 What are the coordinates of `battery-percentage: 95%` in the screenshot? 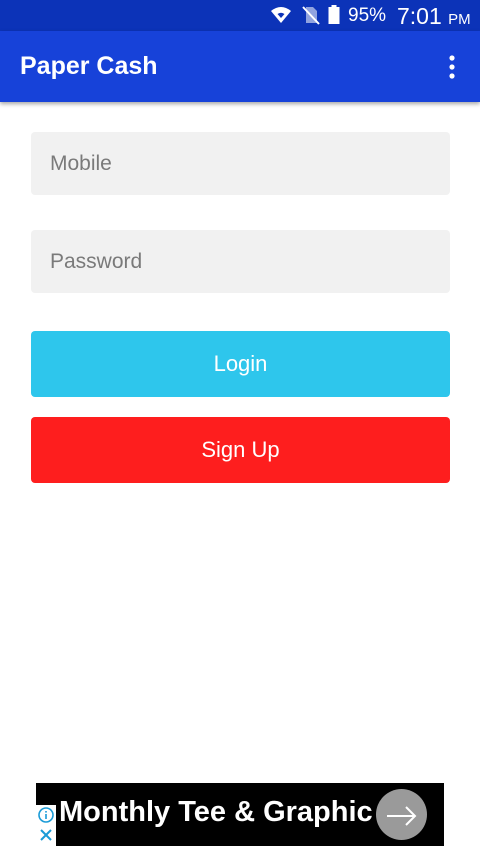 It's located at (367, 15).